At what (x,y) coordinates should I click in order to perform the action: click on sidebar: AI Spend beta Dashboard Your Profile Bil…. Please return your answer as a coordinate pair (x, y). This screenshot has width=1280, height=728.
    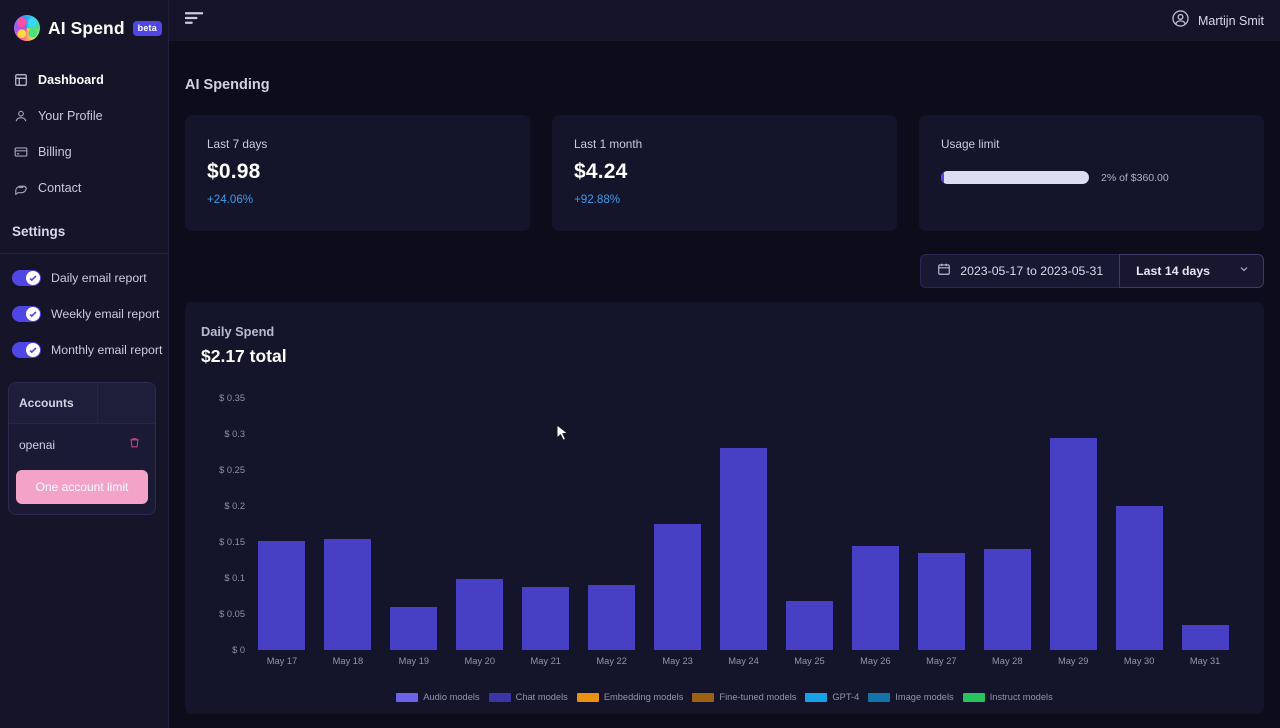
    Looking at the image, I should click on (84, 364).